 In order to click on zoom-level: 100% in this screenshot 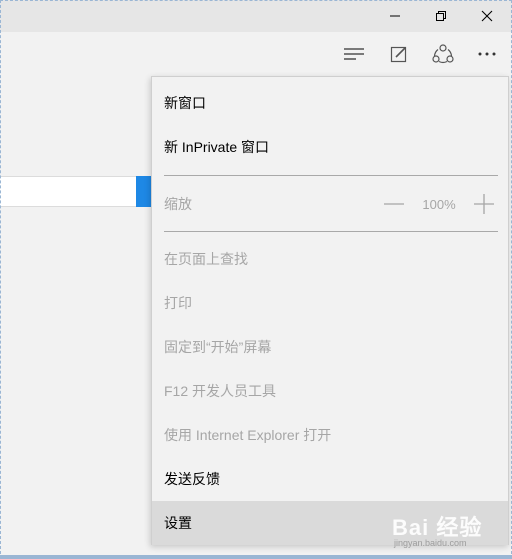, I will do `click(439, 204)`.